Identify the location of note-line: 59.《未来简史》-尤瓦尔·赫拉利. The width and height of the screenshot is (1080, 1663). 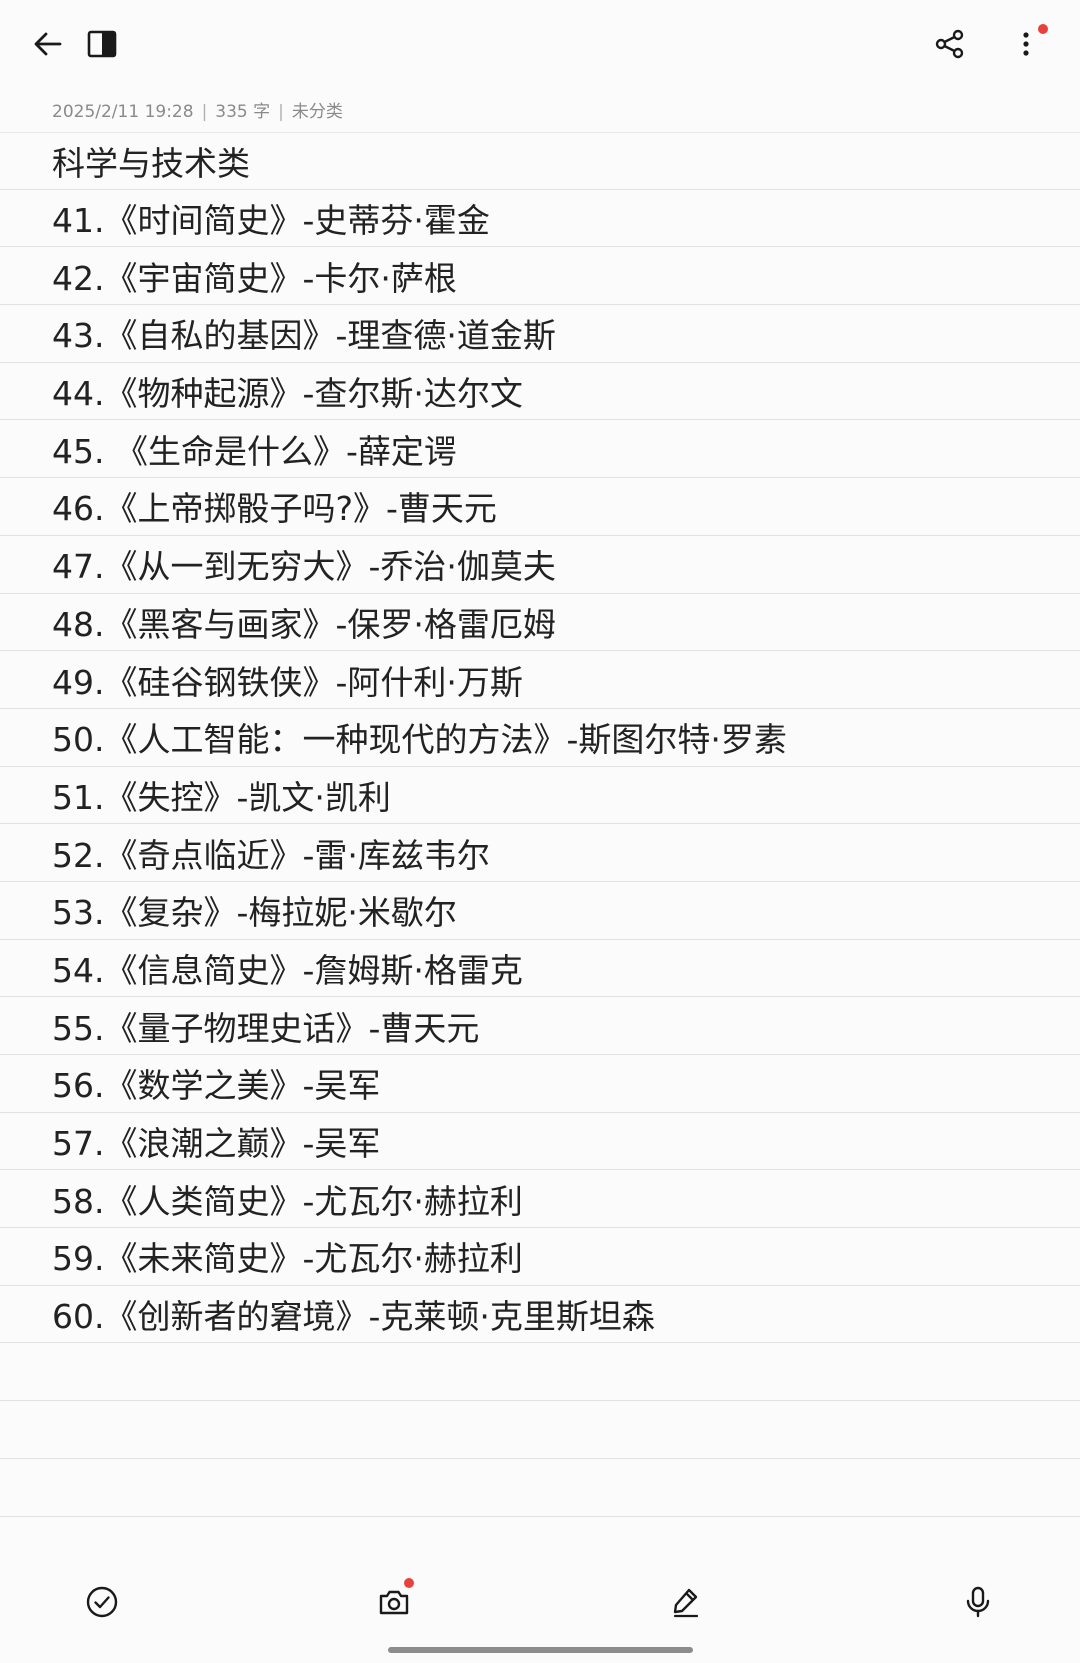
(540, 1257).